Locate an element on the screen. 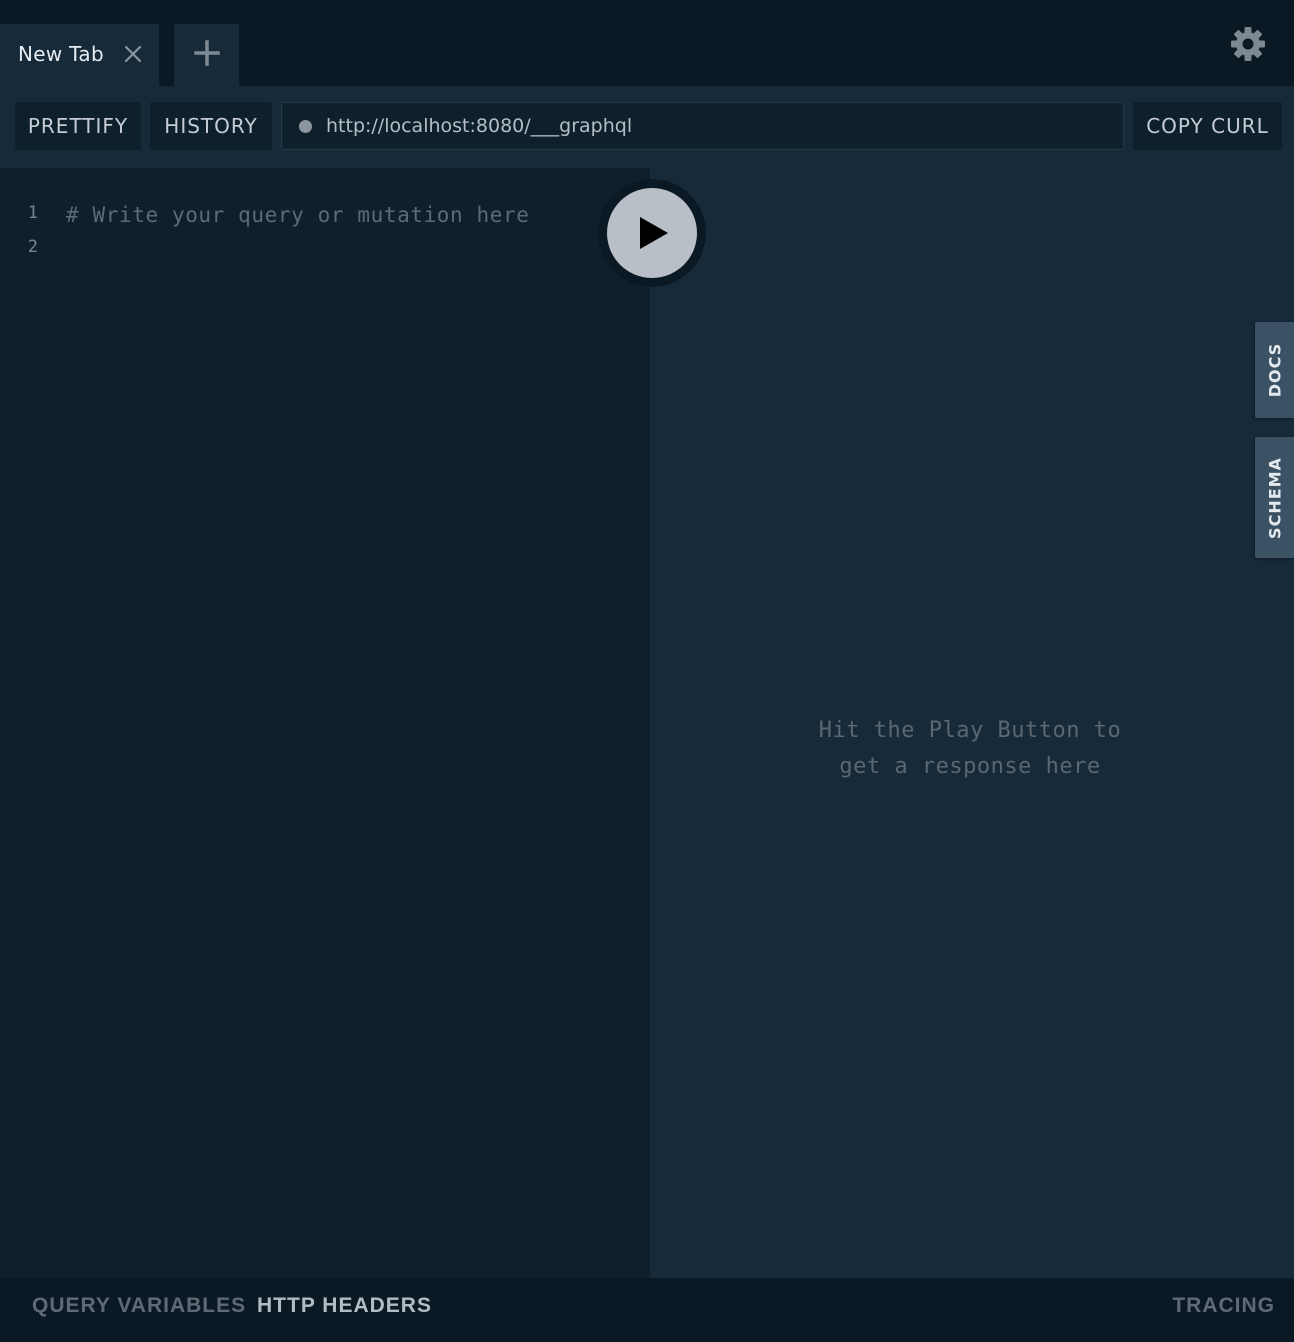 Image resolution: width=1294 pixels, height=1342 pixels. code-line: # Write your query or mutation here is located at coordinates (298, 215).